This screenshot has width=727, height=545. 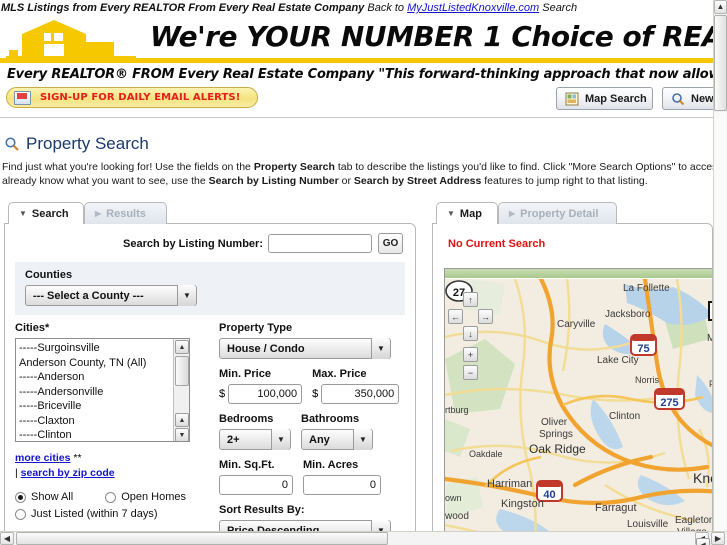 What do you see at coordinates (104, 363) in the screenshot?
I see `list-item: Anderson County, TN (All)` at bounding box center [104, 363].